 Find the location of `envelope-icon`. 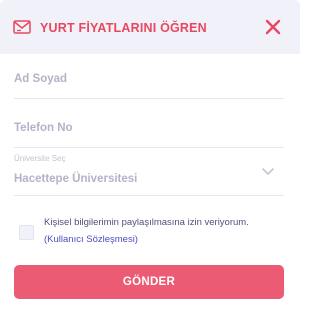

envelope-icon is located at coordinates (22, 27).